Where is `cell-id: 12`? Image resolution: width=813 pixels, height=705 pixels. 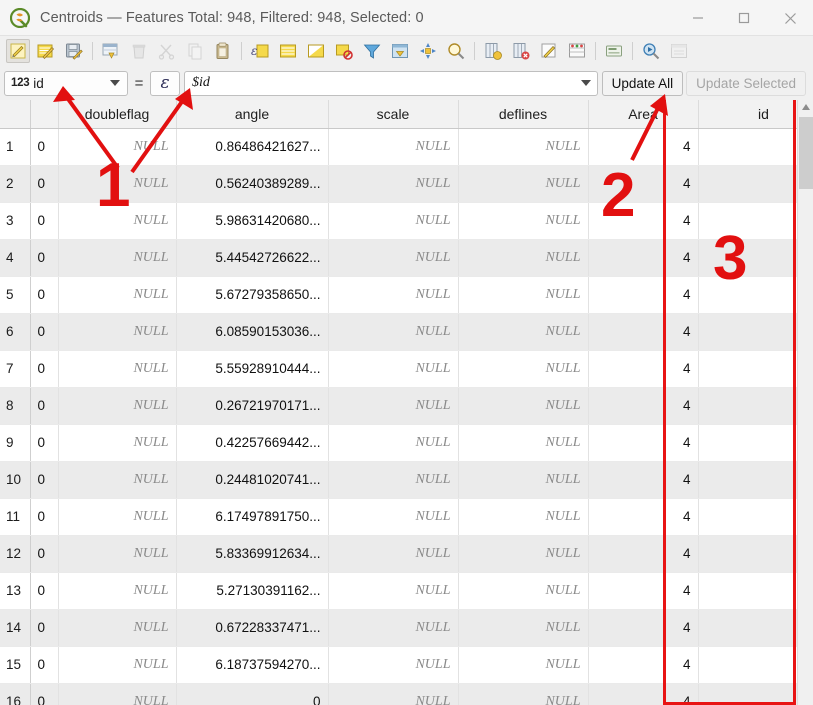
cell-id: 12 is located at coordinates (755, 554).